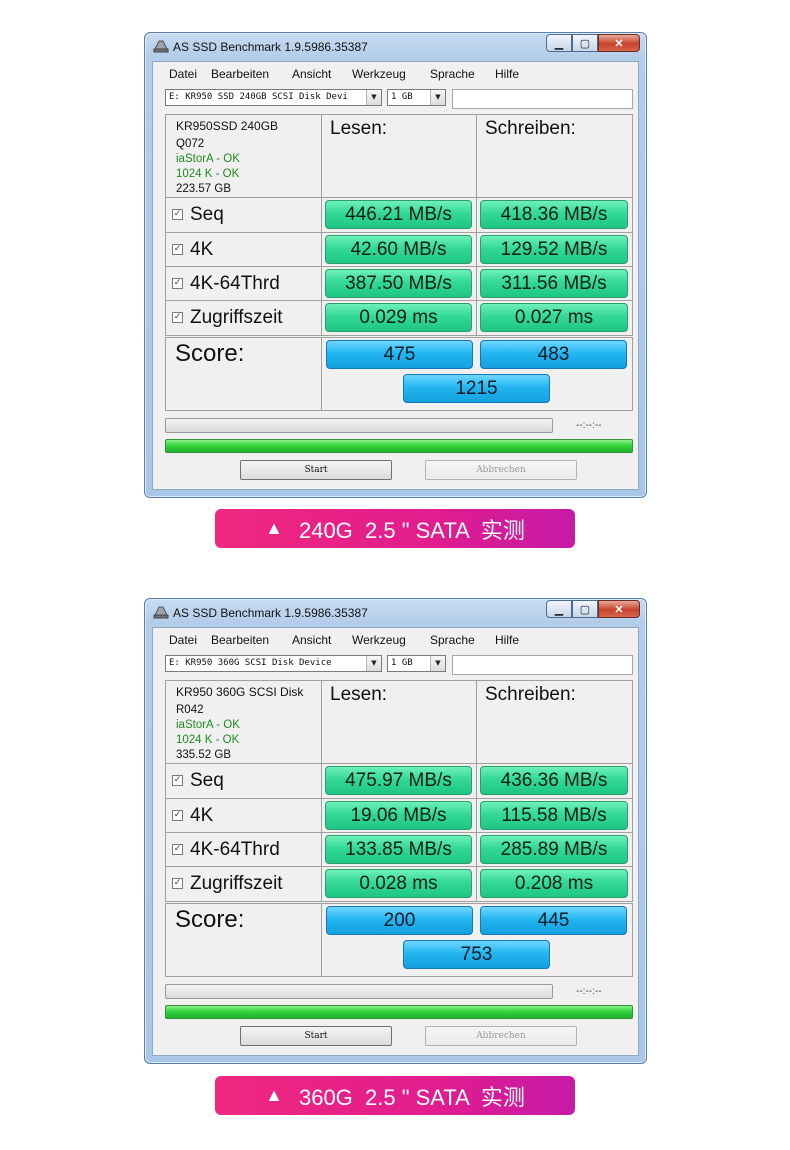 The image size is (790, 1150). I want to click on score-total: 1215, so click(476, 388).